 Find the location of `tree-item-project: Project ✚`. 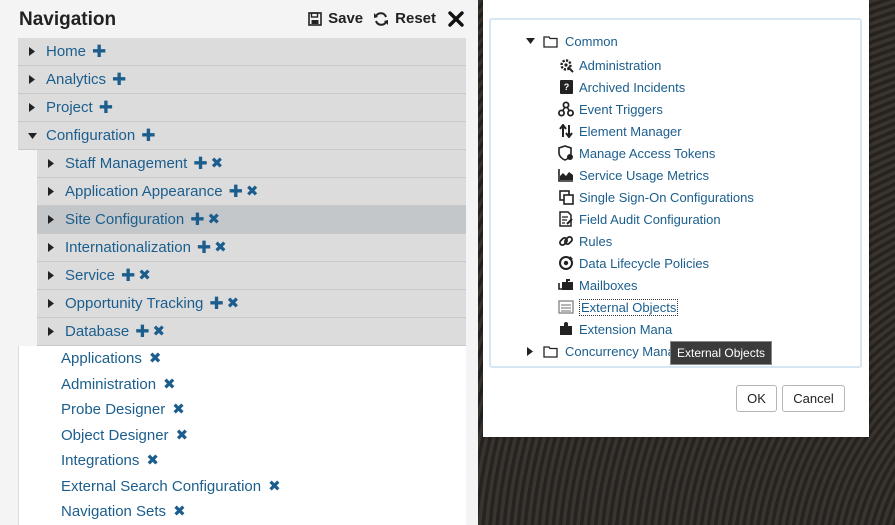

tree-item-project: Project ✚ is located at coordinates (242, 108).